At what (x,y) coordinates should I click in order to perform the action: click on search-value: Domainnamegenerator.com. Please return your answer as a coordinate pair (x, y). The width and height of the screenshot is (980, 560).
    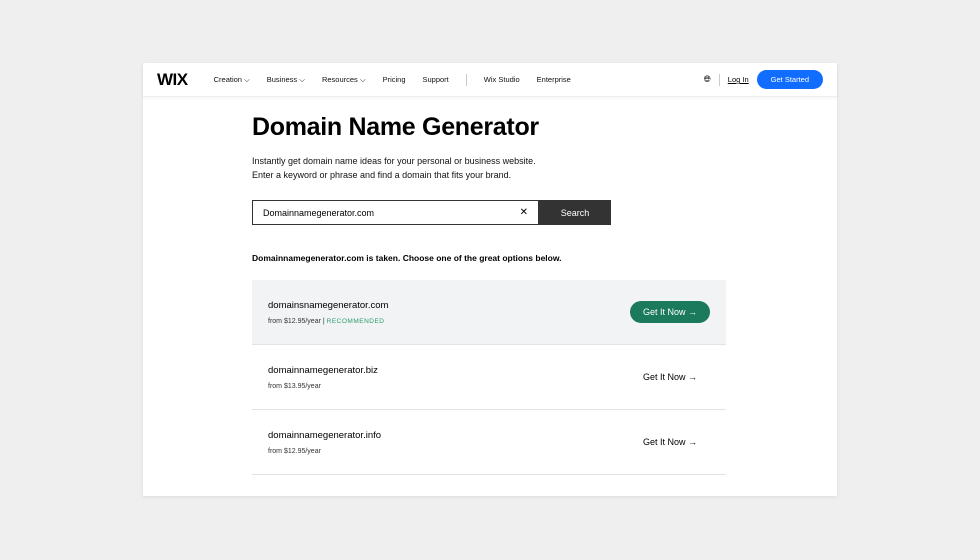
    Looking at the image, I should click on (319, 212).